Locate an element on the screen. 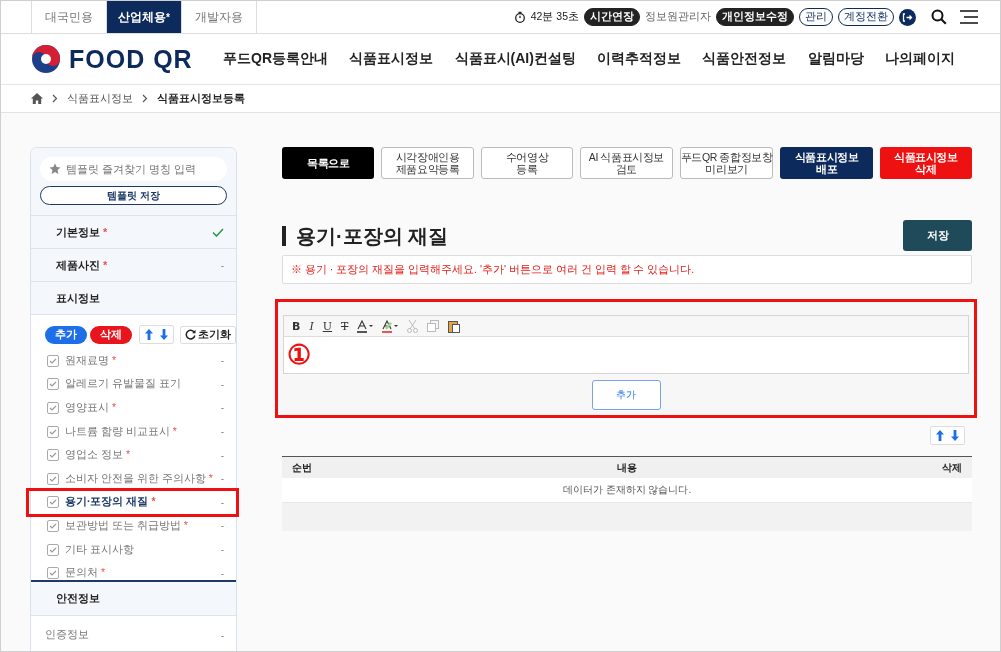 This screenshot has height=652, width=1001. nav-link: 이력추적정보 is located at coordinates (639, 59).